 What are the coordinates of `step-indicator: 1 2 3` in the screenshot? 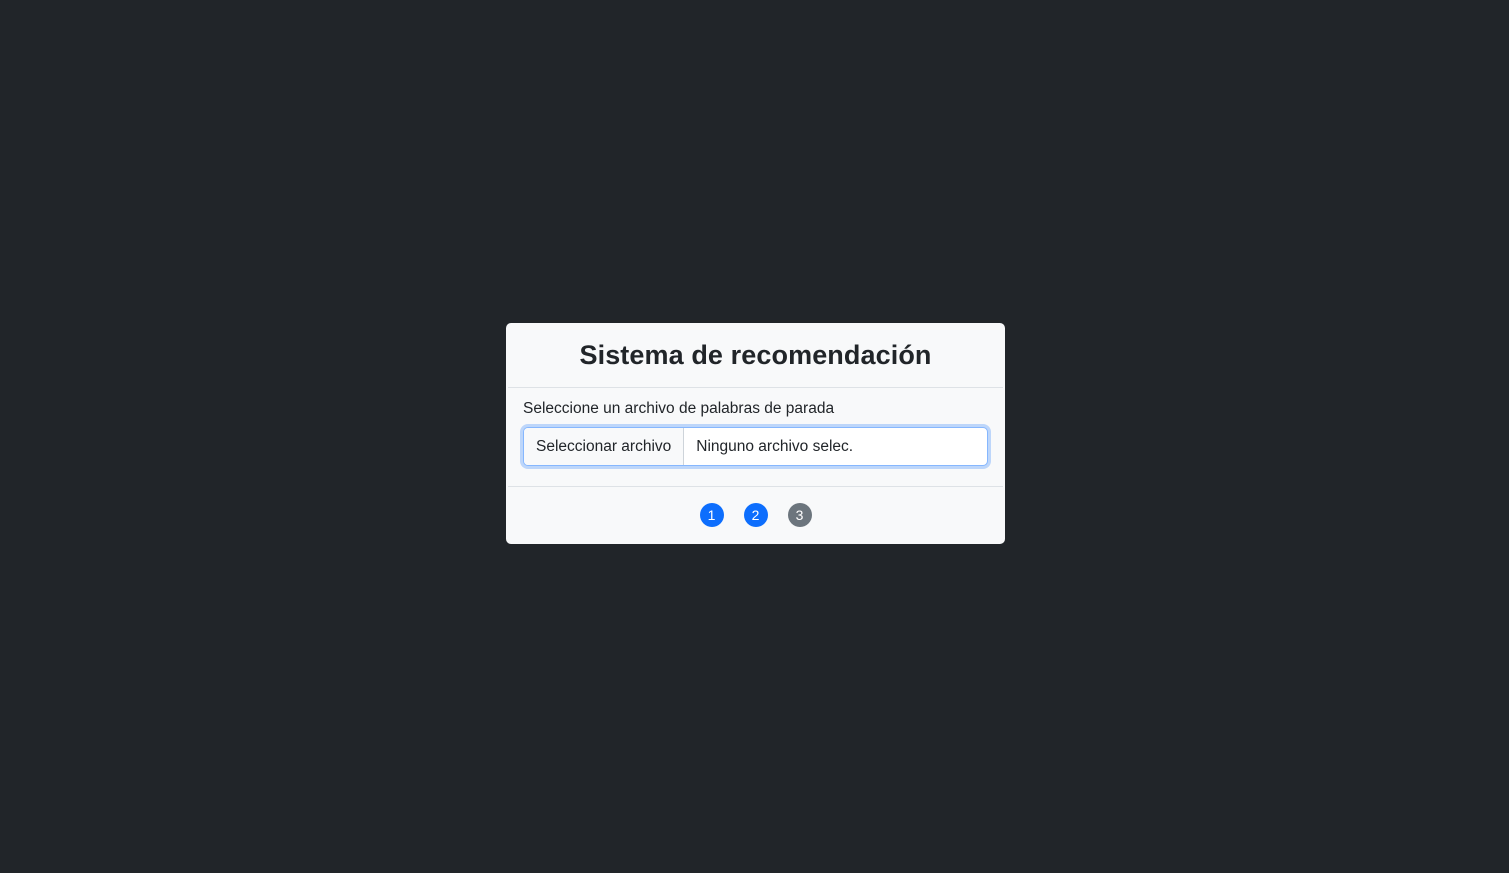 It's located at (755, 515).